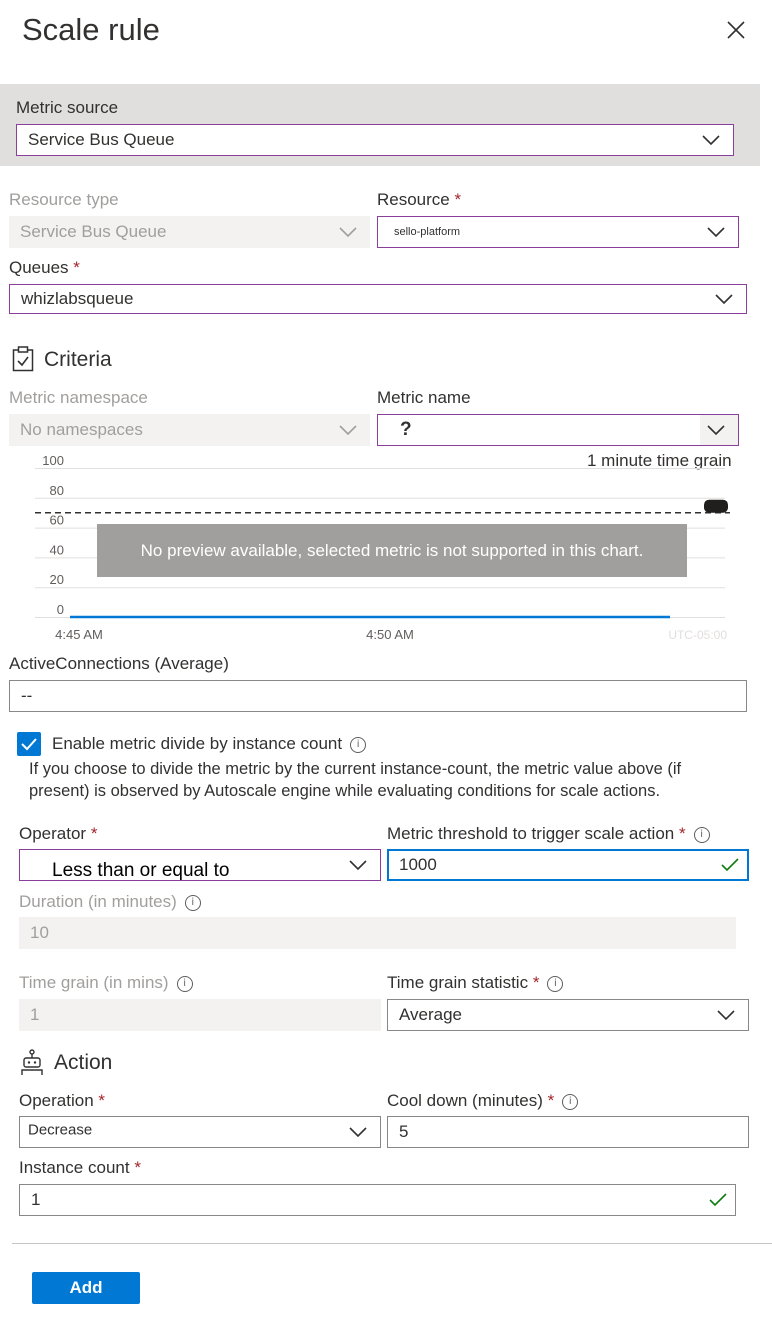 The height and width of the screenshot is (1328, 772). Describe the element at coordinates (119, 663) in the screenshot. I see `metric-value-label: ActiveConnections (Average)` at that location.